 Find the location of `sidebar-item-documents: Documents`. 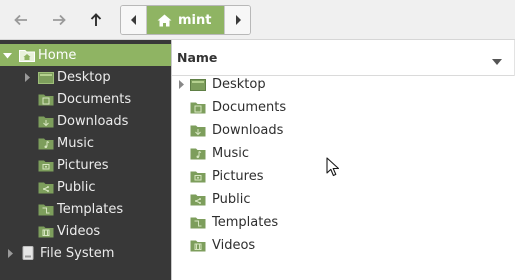

sidebar-item-documents: Documents is located at coordinates (85, 99).